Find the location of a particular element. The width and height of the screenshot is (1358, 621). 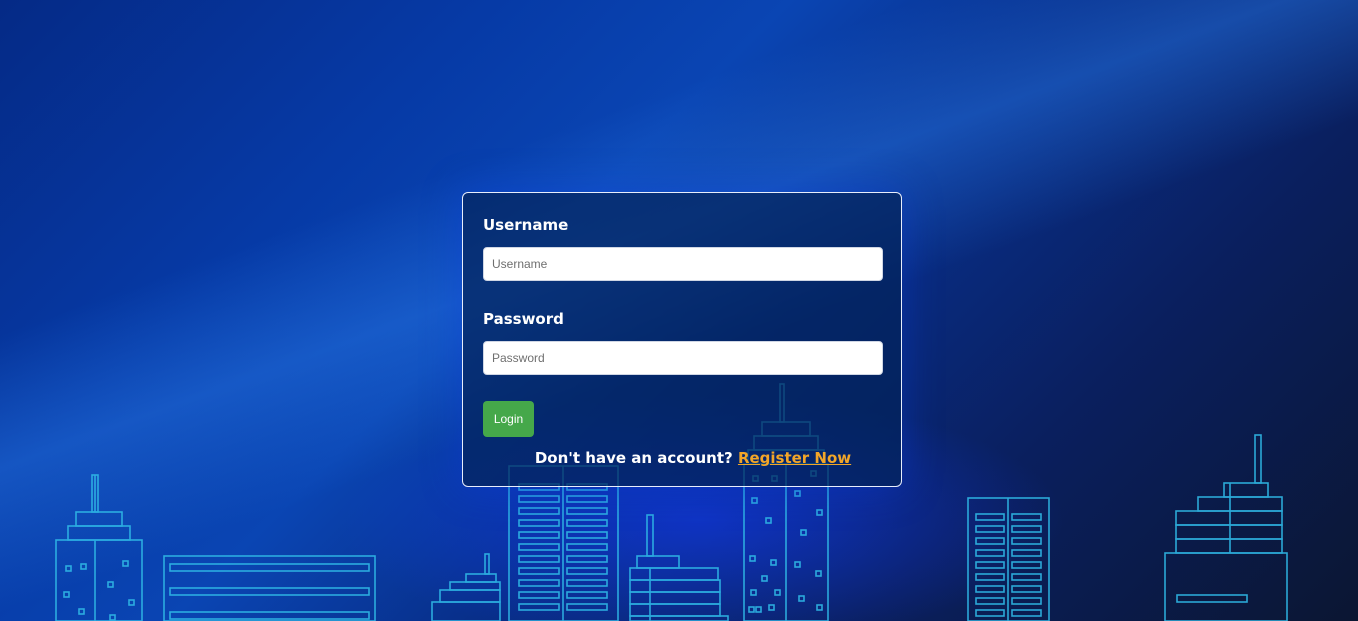

register-prompt: Don't have an account? is located at coordinates (633, 458).